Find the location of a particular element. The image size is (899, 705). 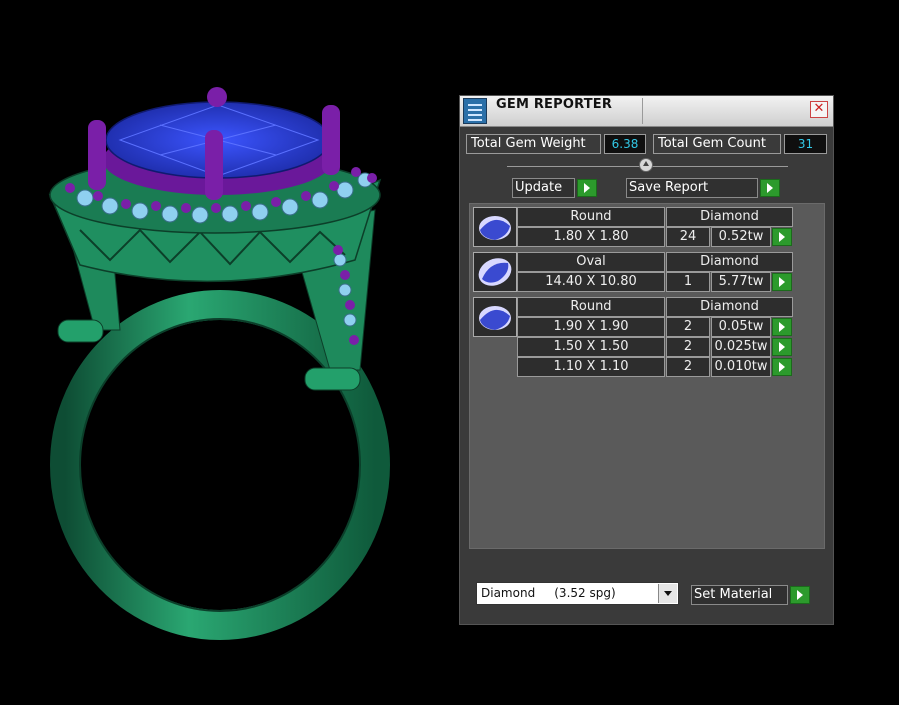

save-report-go-icon is located at coordinates (770, 188).